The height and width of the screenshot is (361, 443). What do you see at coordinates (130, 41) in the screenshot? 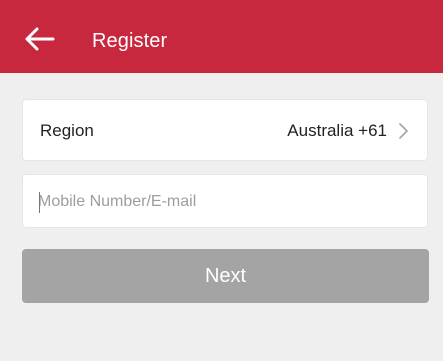
I see `page-title: Register` at bounding box center [130, 41].